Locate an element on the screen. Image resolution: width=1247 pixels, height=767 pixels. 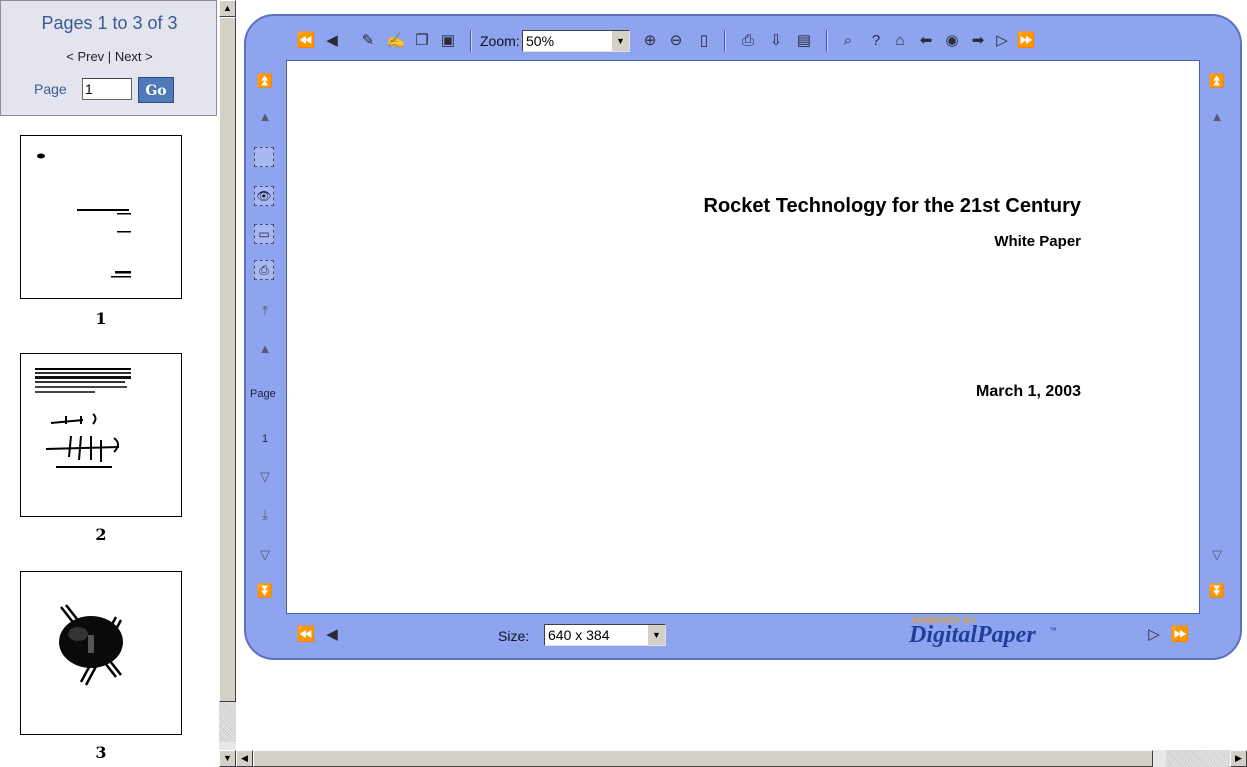
next-link: Next > is located at coordinates (134, 56).